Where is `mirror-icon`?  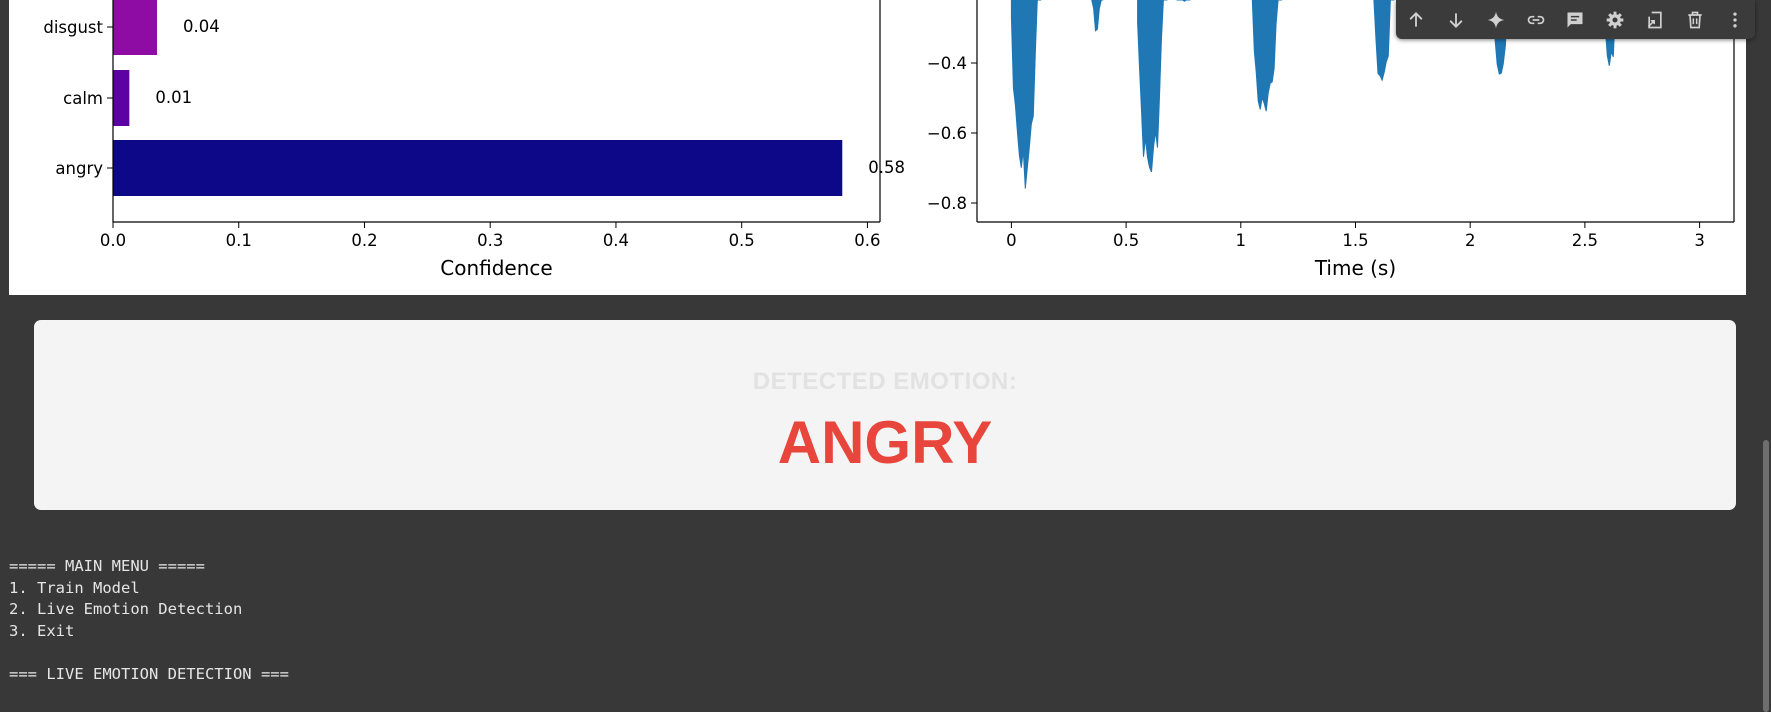
mirror-icon is located at coordinates (1654, 19).